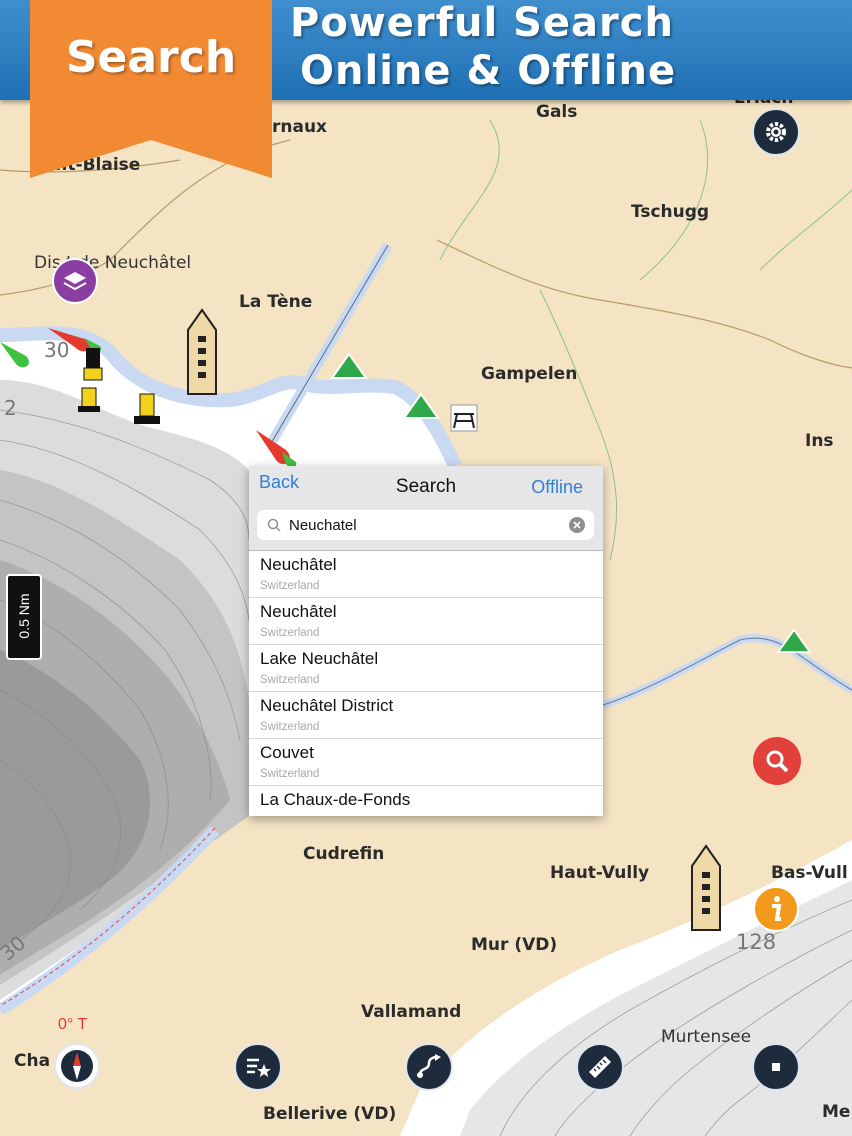 Image resolution: width=852 pixels, height=1136 pixels. I want to click on favorites-button, so click(258, 1067).